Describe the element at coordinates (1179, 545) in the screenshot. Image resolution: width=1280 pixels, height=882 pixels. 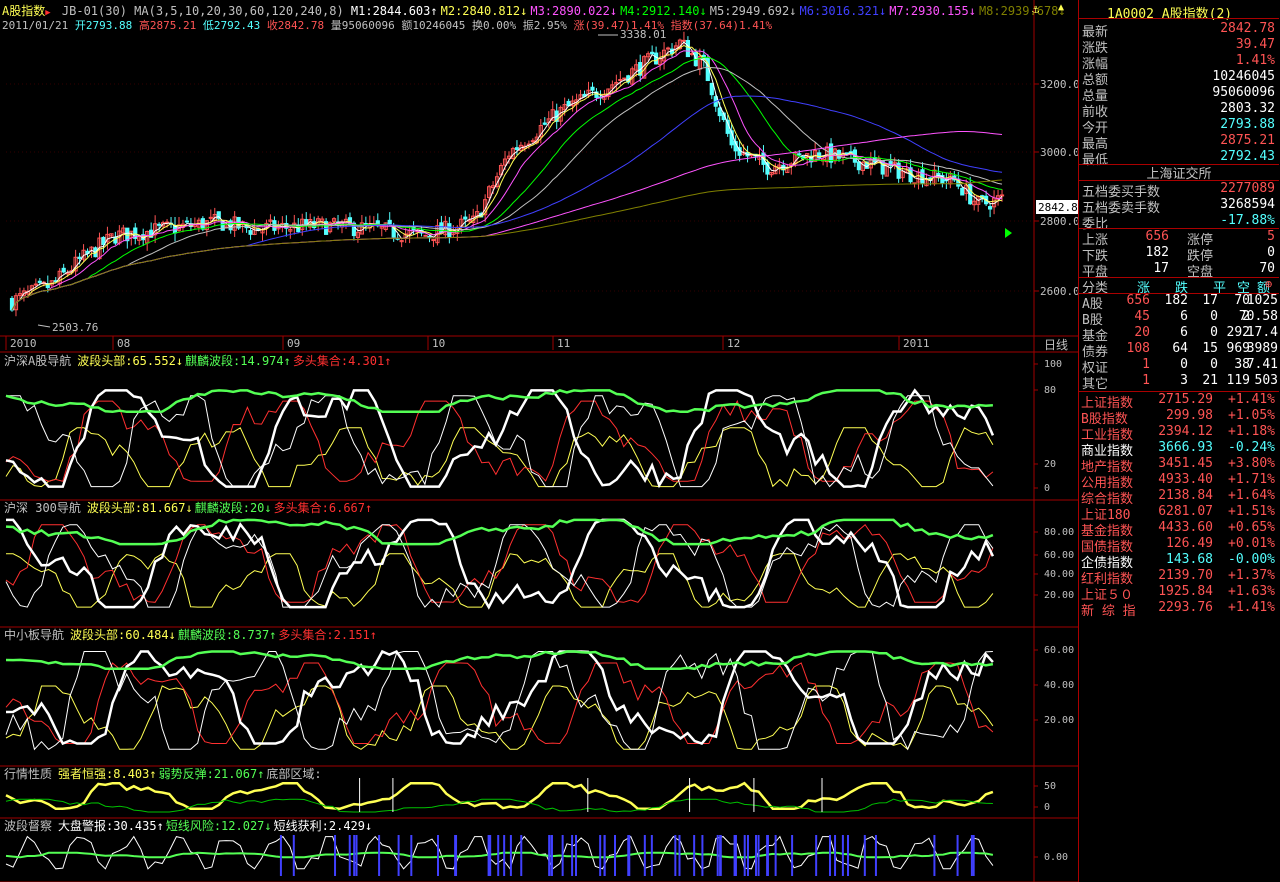
I see `index-row: 国债指数 126.49 +0.01%` at that location.